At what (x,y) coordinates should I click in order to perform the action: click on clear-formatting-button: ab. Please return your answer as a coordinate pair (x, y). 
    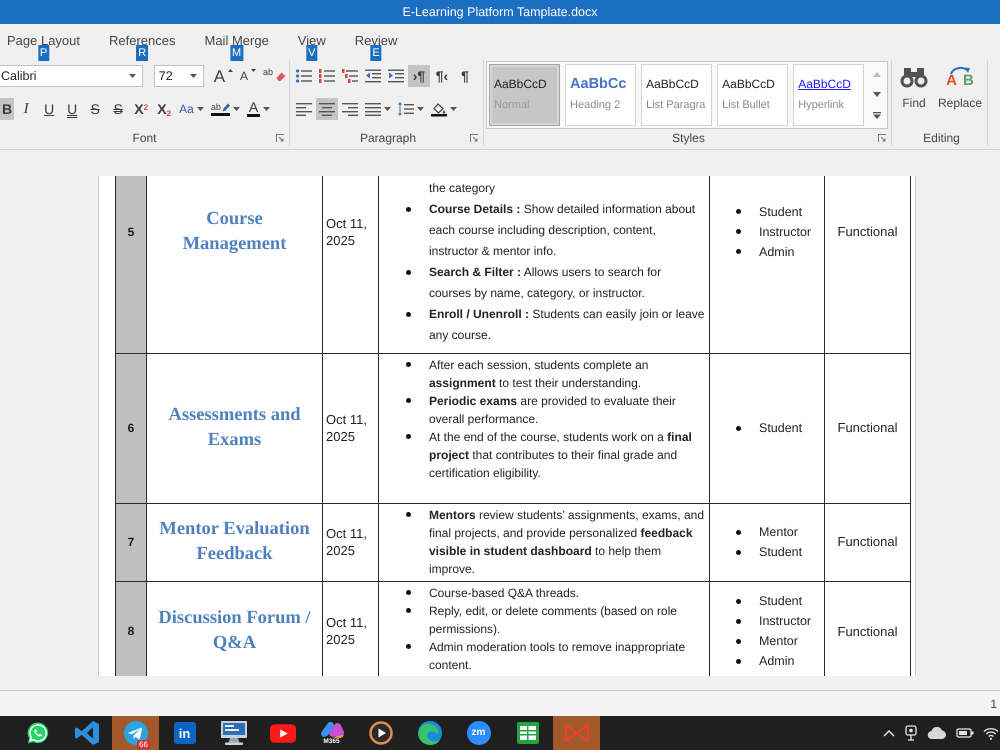
    Looking at the image, I should click on (275, 76).